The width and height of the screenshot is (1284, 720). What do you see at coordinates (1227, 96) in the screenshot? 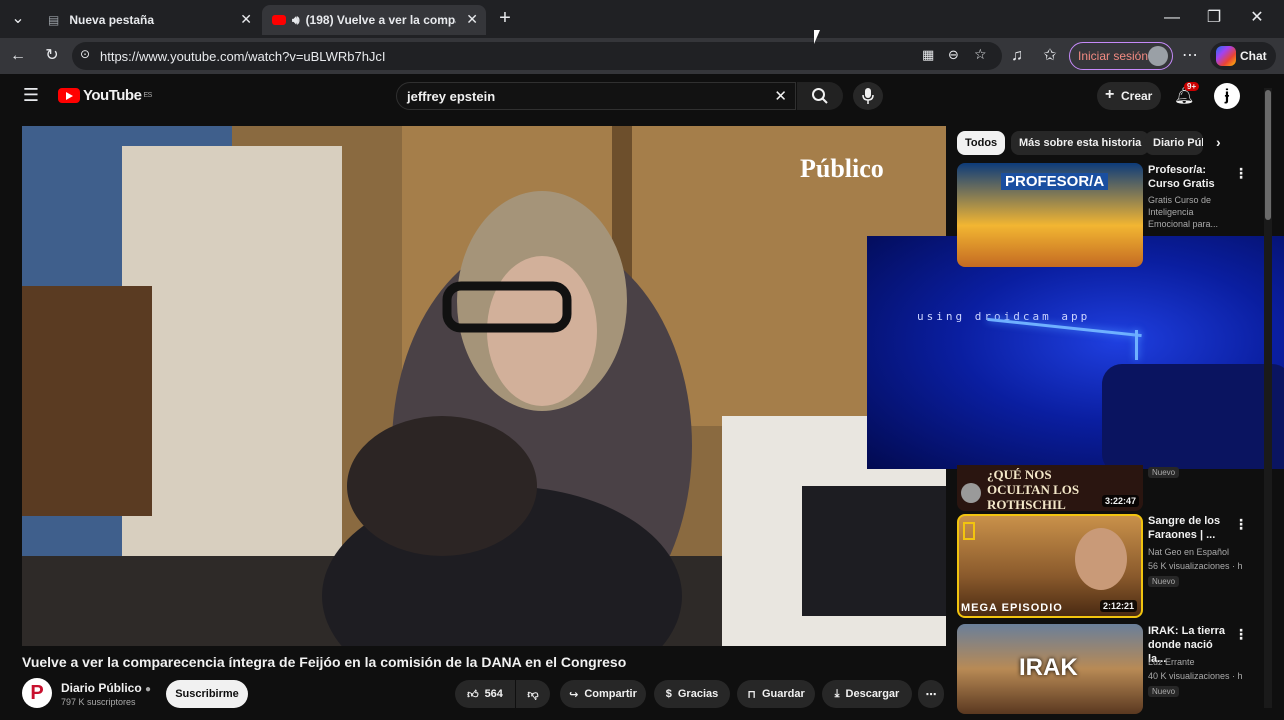
I see `account-avatar: ɉ` at bounding box center [1227, 96].